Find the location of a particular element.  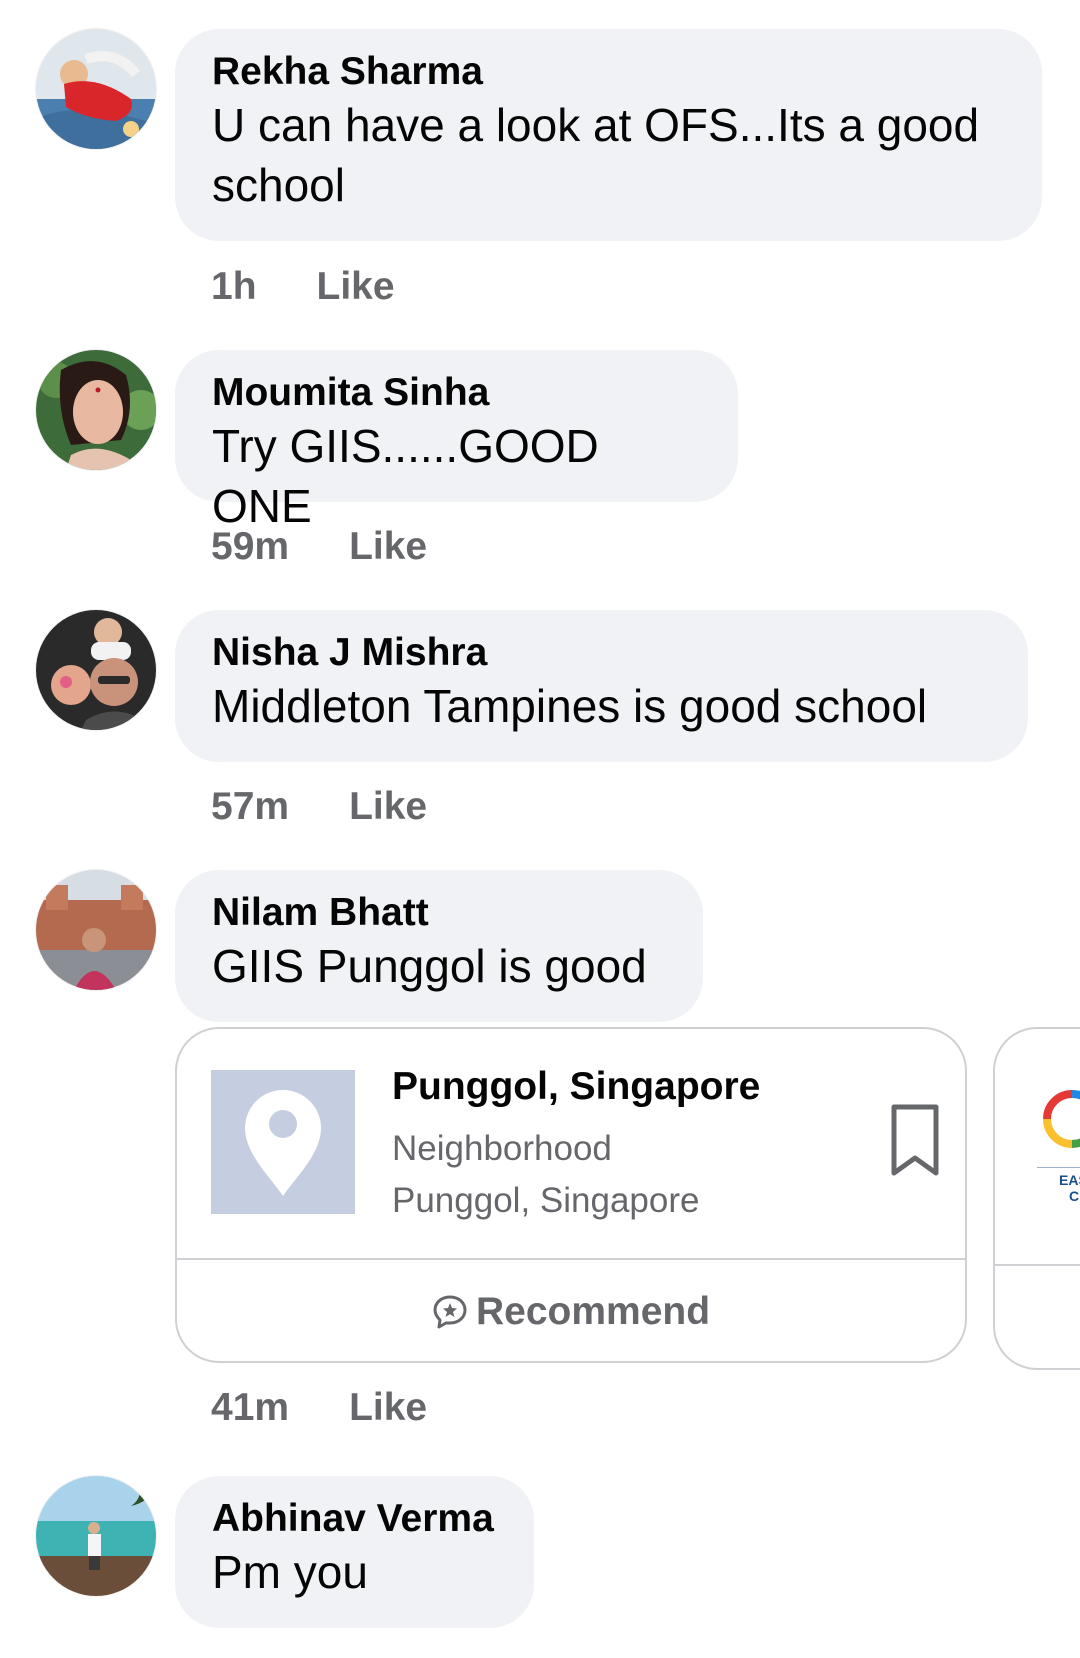

comment-text-line: school is located at coordinates (278, 185).